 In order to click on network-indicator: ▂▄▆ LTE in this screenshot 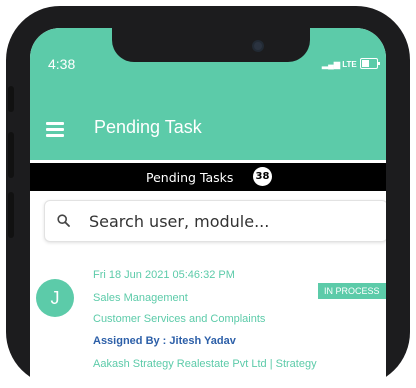, I will do `click(339, 64)`.